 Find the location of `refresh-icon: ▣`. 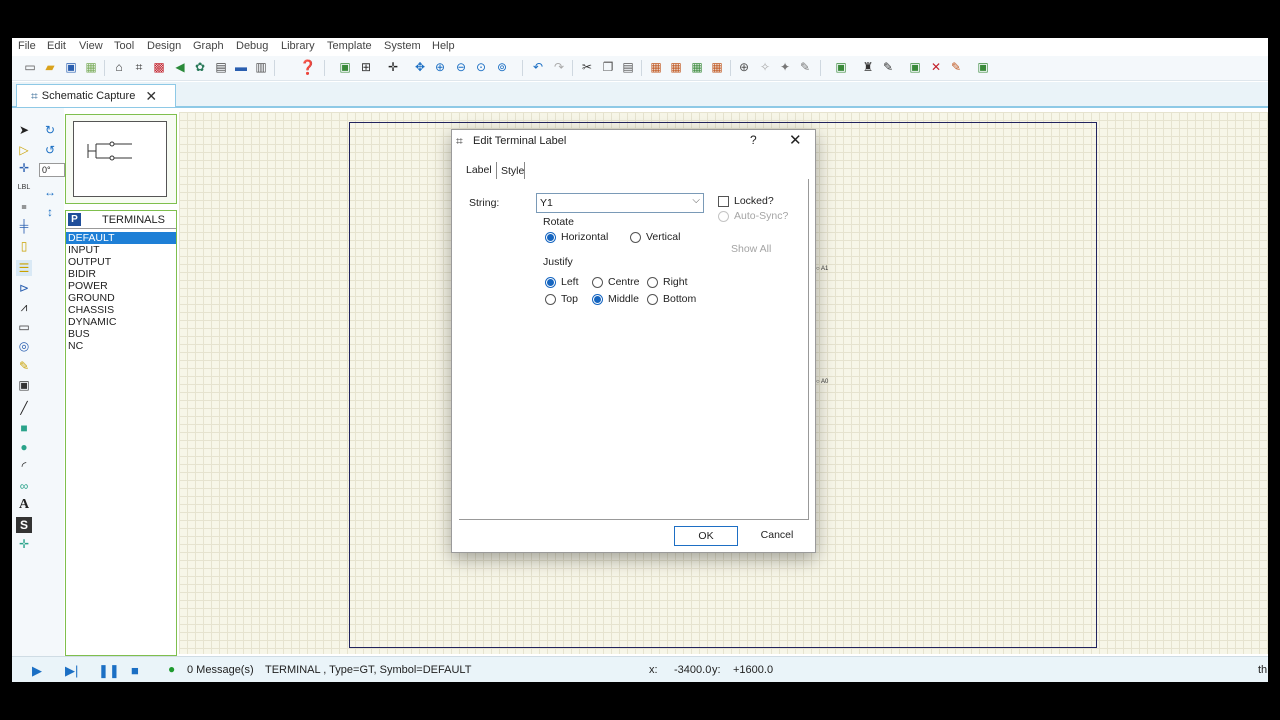

refresh-icon: ▣ is located at coordinates (345, 67).